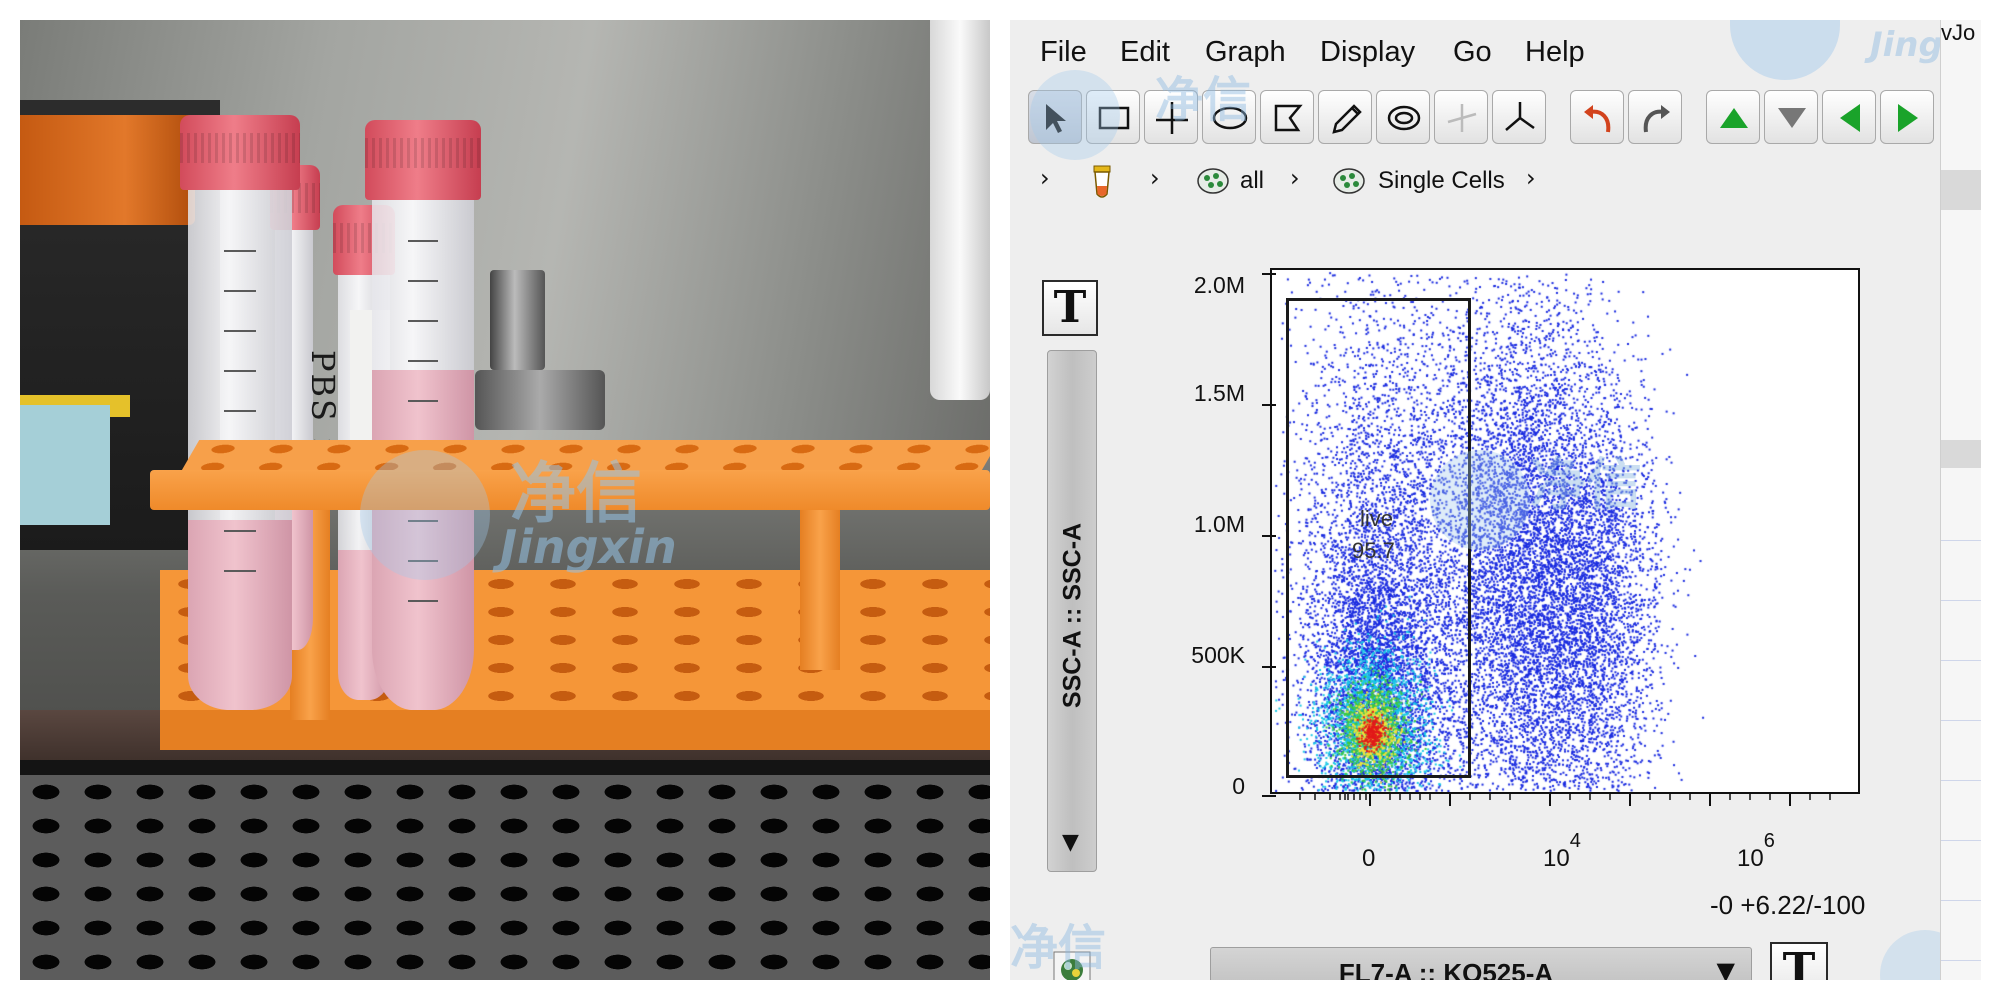  Describe the element at coordinates (65, 465) in the screenshot. I see `blue-box` at that location.